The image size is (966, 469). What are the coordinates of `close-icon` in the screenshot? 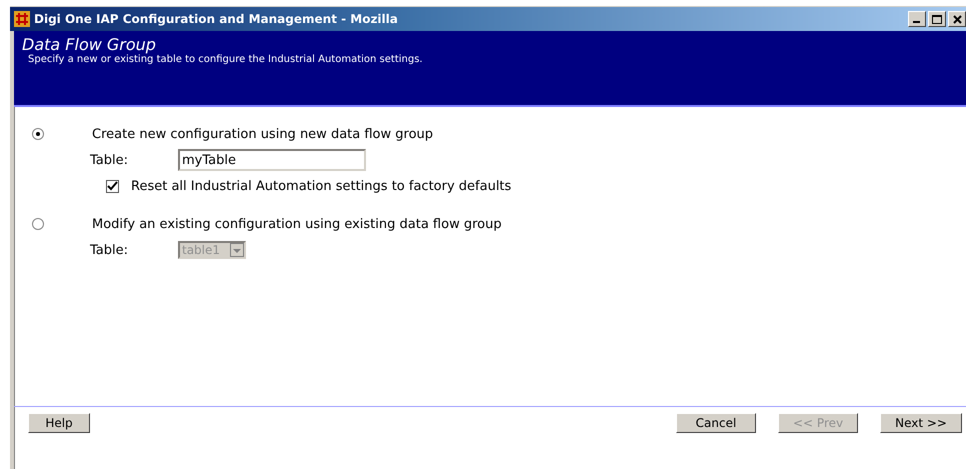 It's located at (957, 19).